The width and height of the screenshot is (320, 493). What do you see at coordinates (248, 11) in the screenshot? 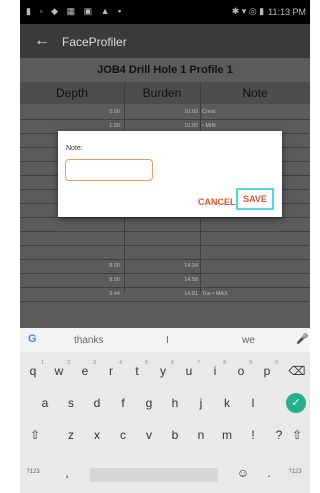
I see `status-right-icons: ✱ ▾ ◎ ▮` at bounding box center [248, 11].